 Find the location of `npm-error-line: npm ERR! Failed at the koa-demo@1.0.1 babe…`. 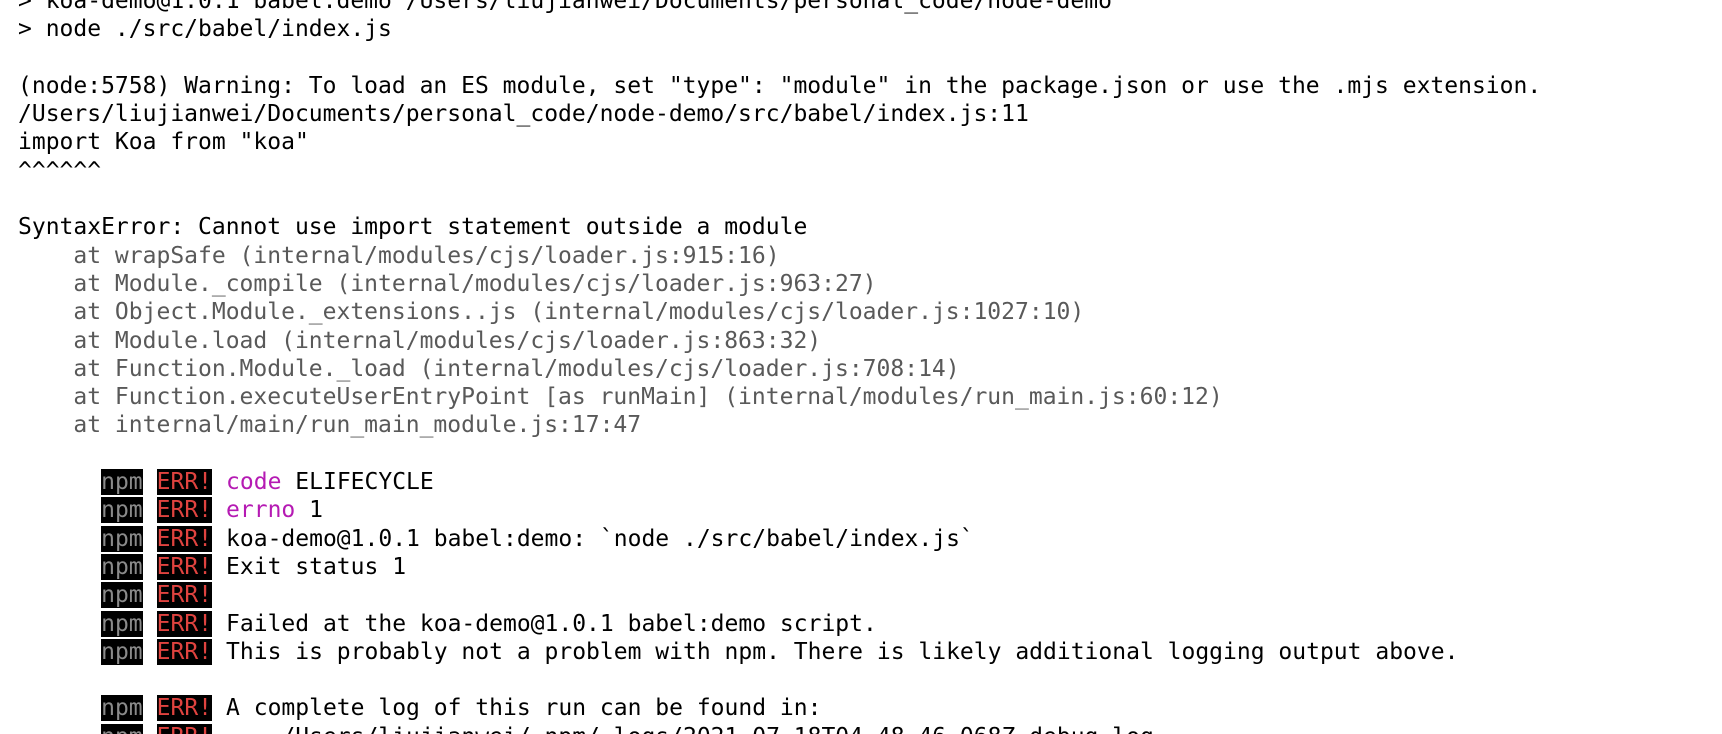

npm-error-line: npm ERR! Failed at the koa-demo@1.0.1 babe… is located at coordinates (779, 609).